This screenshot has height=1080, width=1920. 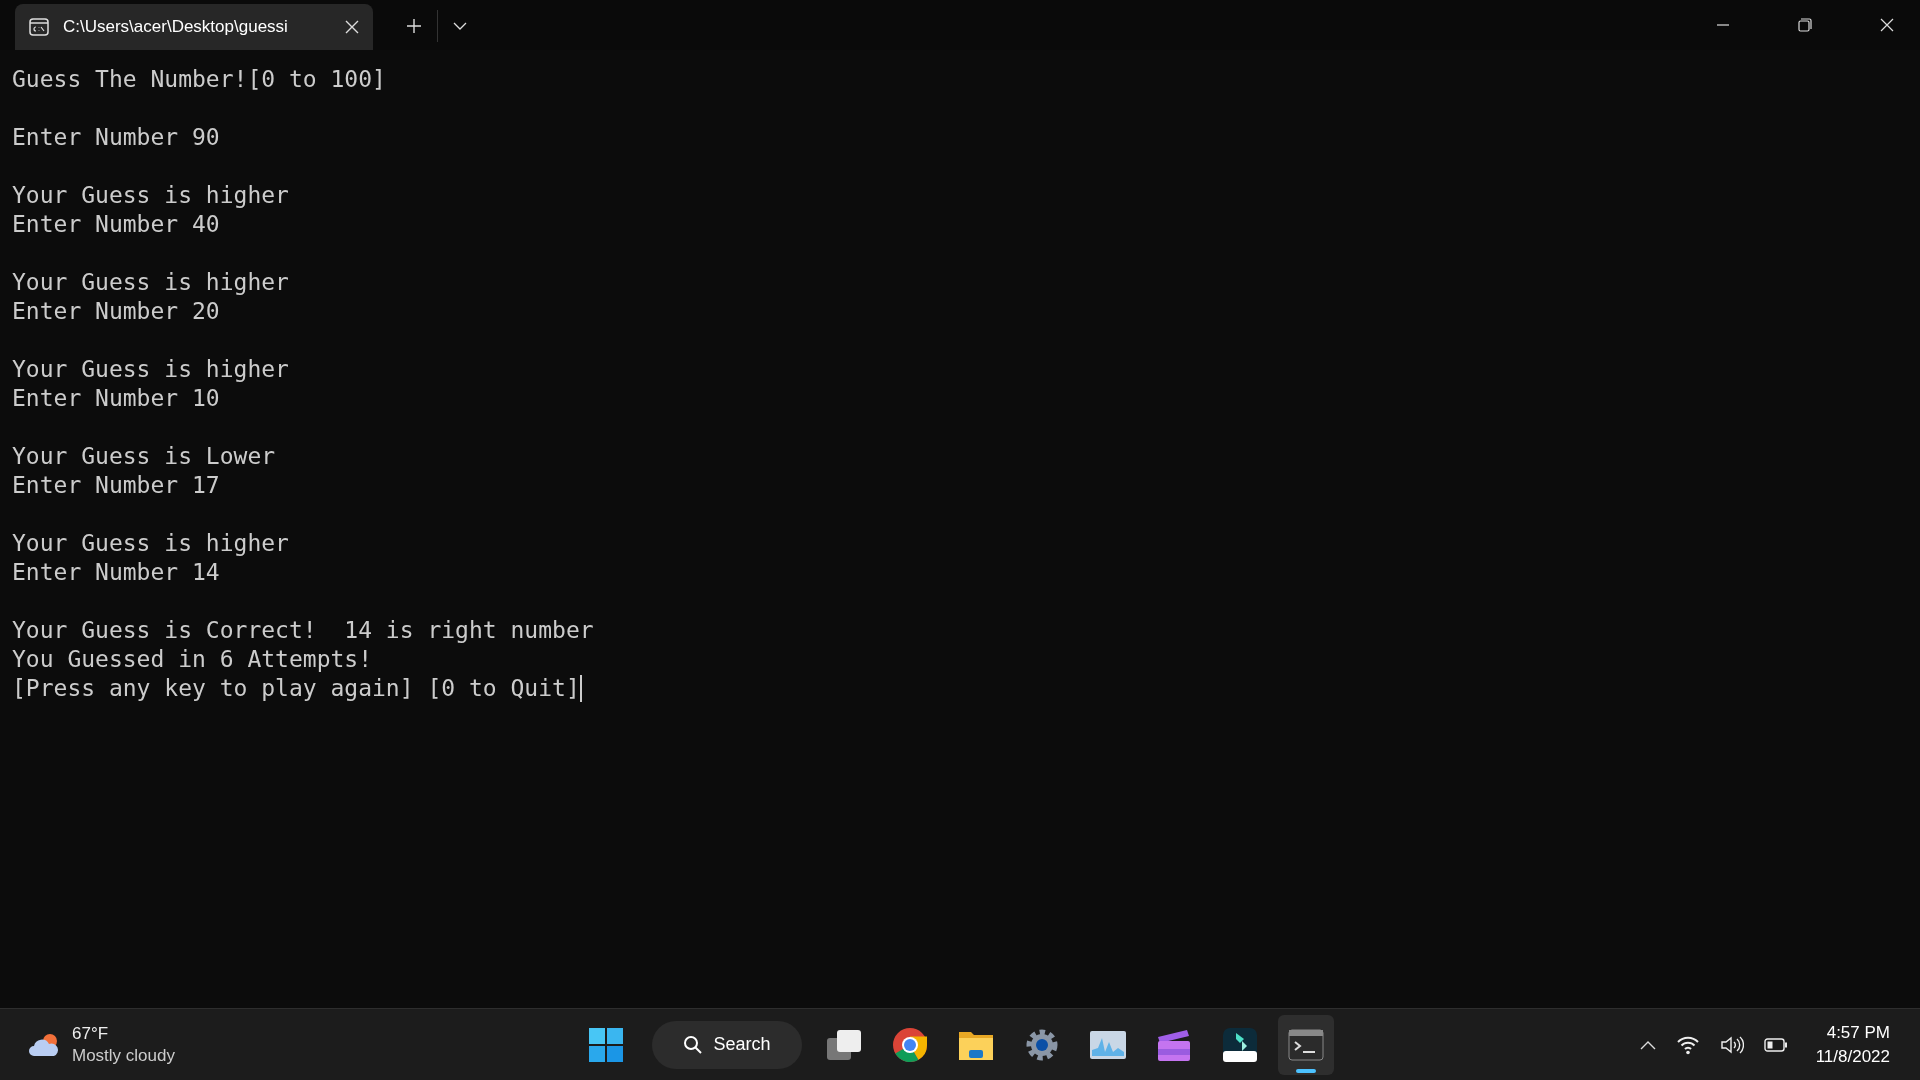 I want to click on dropdown-icon, so click(x=460, y=26).